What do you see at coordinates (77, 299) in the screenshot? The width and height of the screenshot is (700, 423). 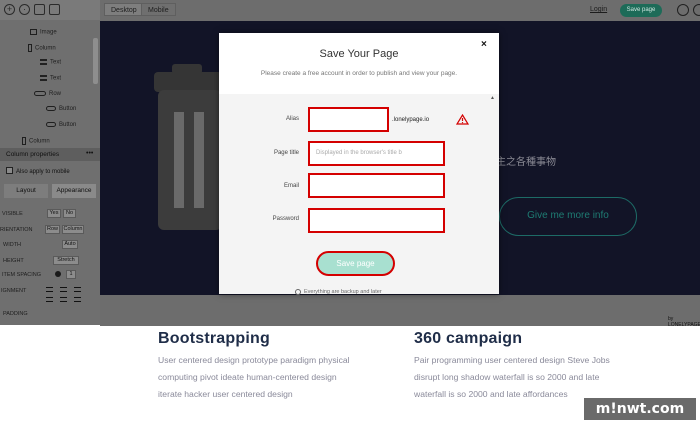 I see `align-middle-right-icon` at bounding box center [77, 299].